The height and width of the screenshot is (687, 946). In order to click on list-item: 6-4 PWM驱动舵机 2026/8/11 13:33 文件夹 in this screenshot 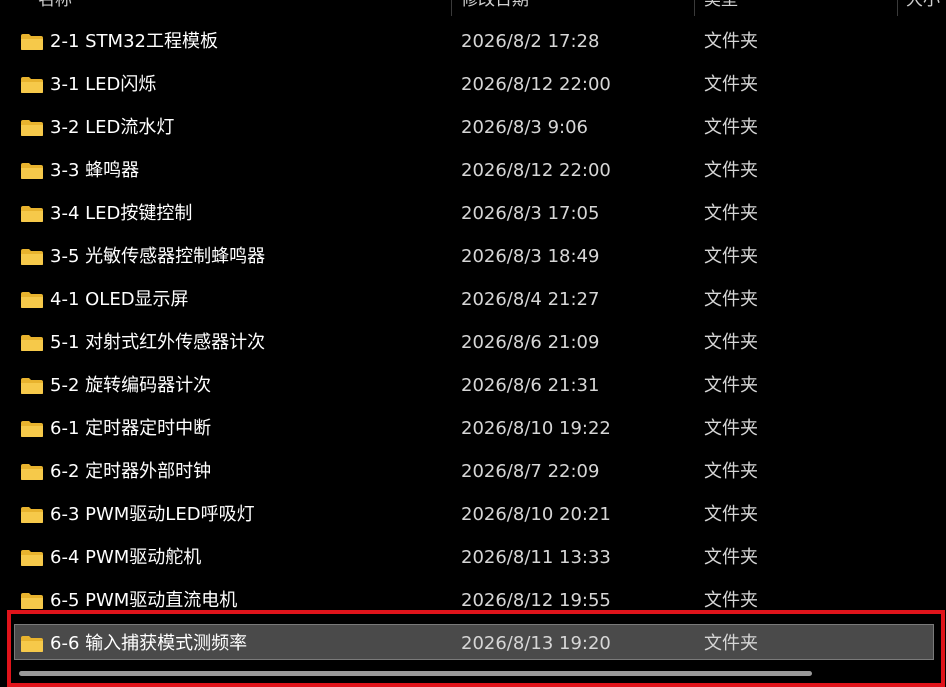, I will do `click(473, 557)`.